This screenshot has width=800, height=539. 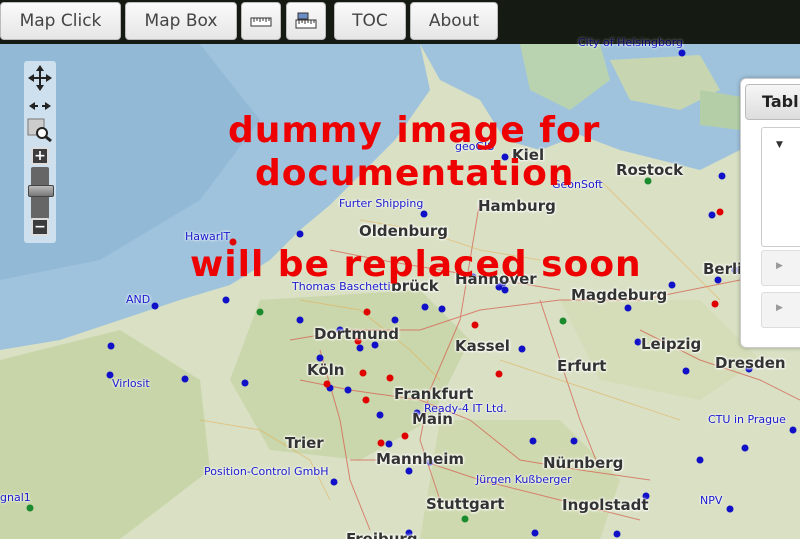 I want to click on company-label: CTU in Prague, so click(x=747, y=419).